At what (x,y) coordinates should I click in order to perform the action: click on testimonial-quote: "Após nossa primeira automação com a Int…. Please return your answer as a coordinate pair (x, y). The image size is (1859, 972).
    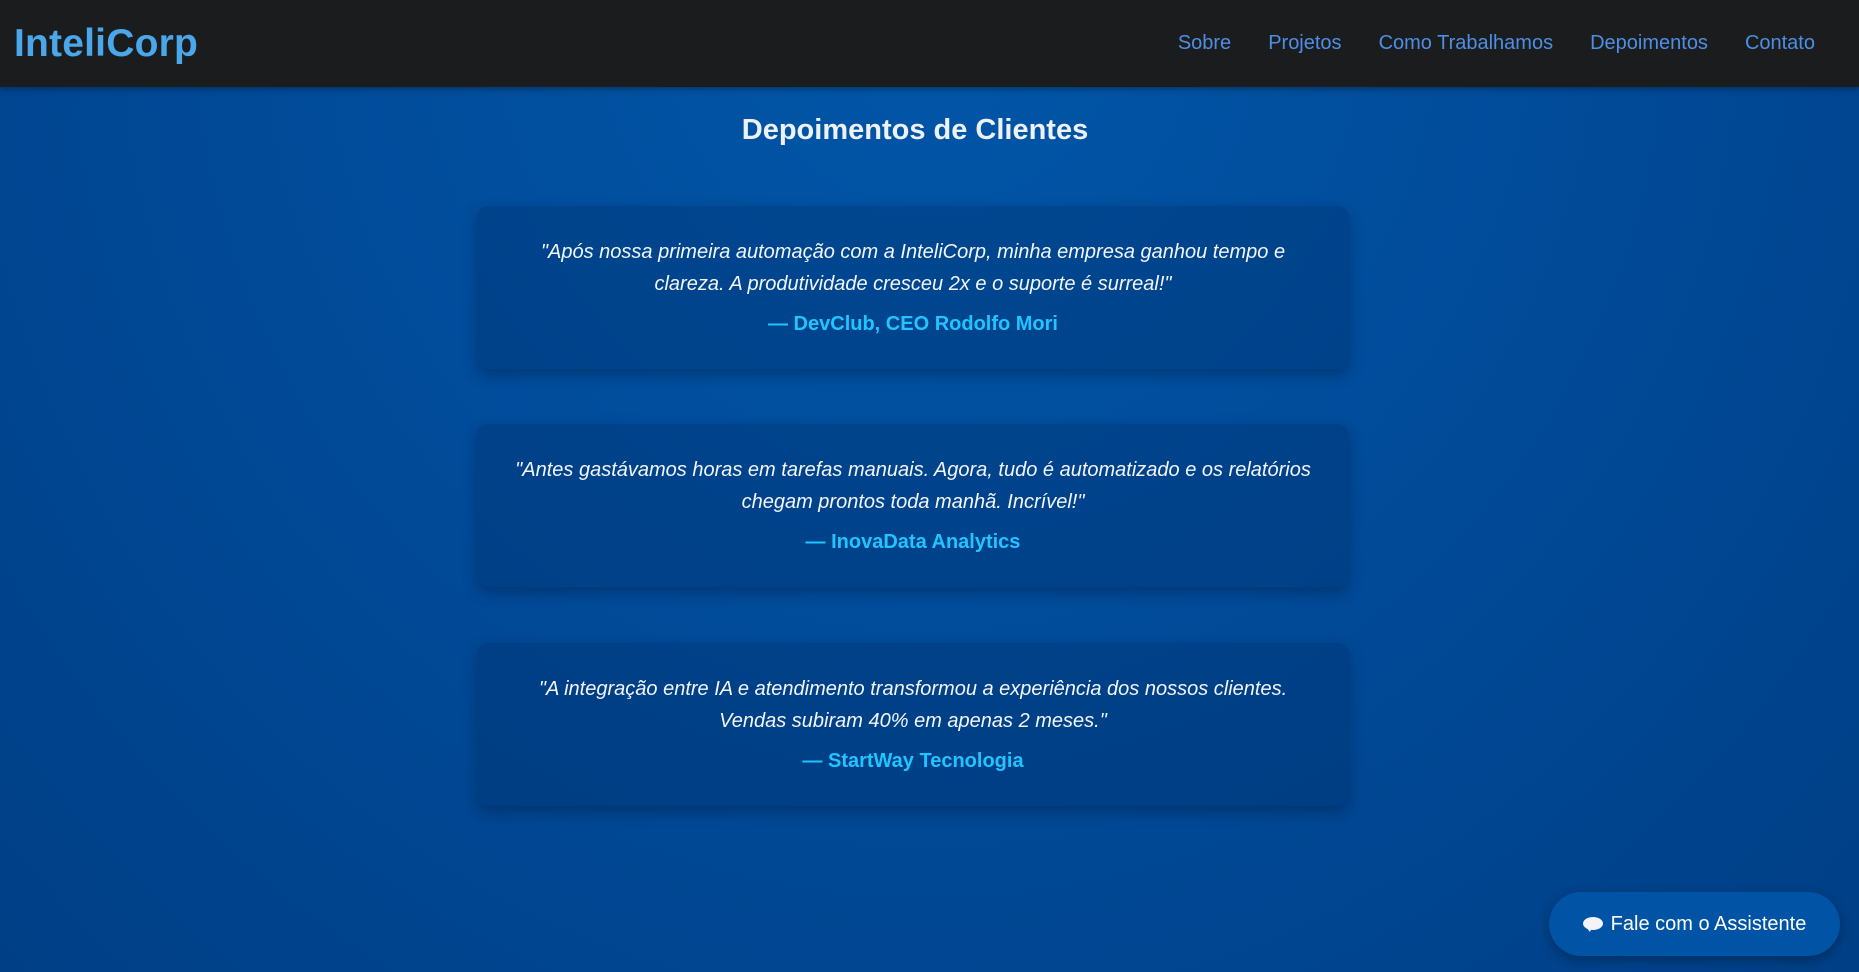
    Looking at the image, I should click on (913, 268).